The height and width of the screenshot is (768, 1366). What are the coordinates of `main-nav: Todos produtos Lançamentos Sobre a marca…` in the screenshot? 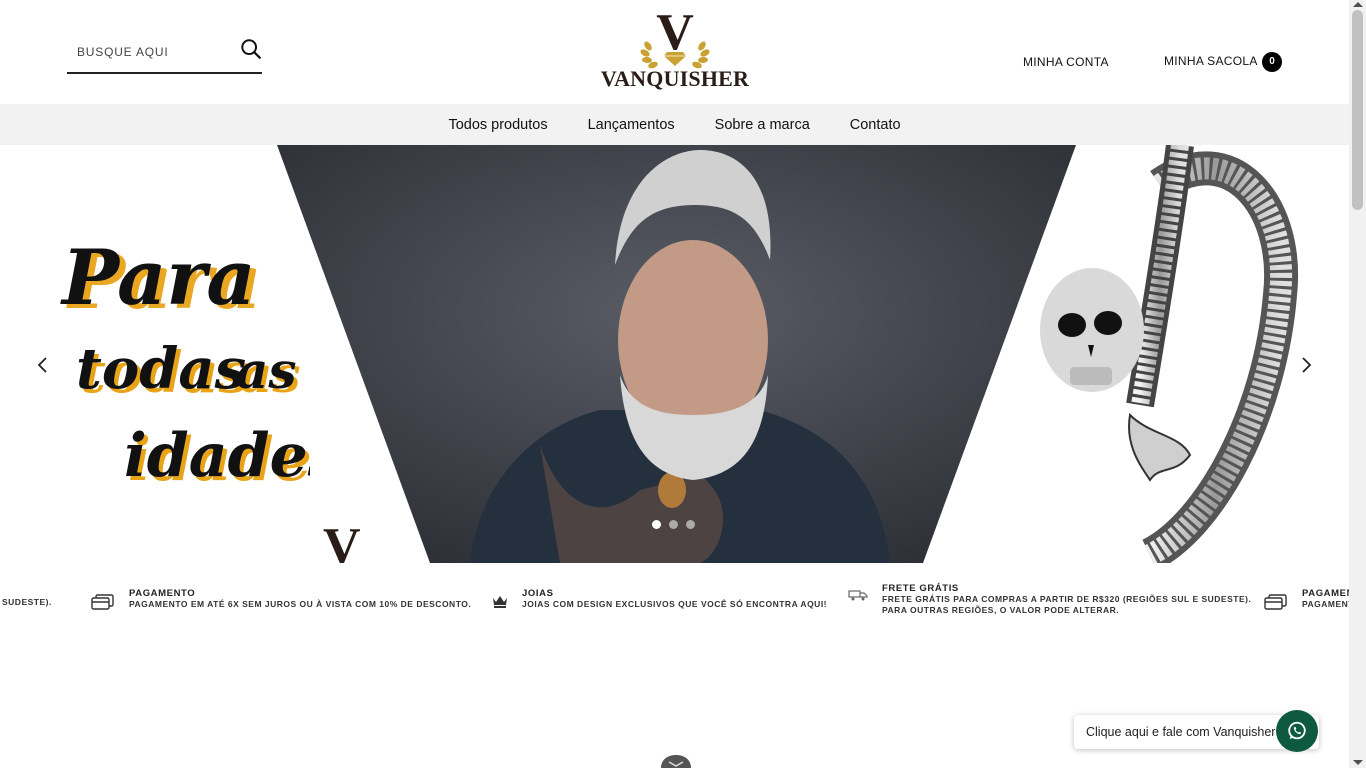 It's located at (674, 124).